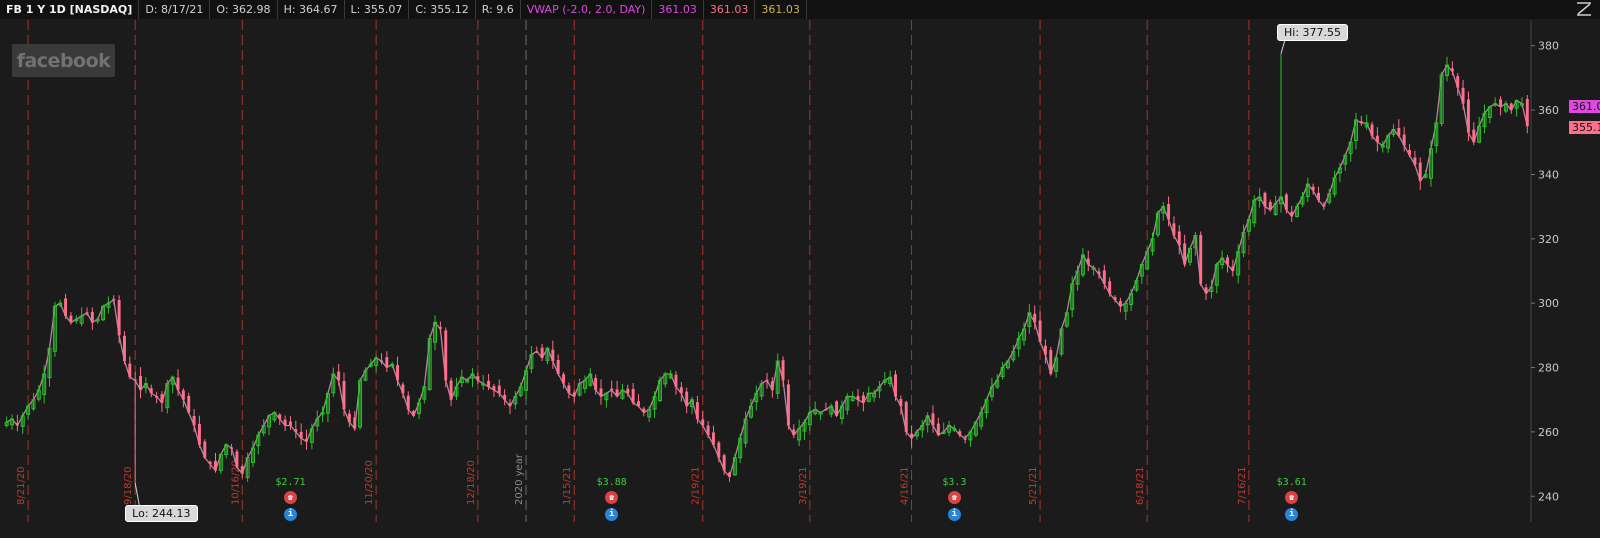 Image resolution: width=1600 pixels, height=538 pixels. Describe the element at coordinates (1548, 174) in the screenshot. I see `y-tick-label-340: 340` at that location.